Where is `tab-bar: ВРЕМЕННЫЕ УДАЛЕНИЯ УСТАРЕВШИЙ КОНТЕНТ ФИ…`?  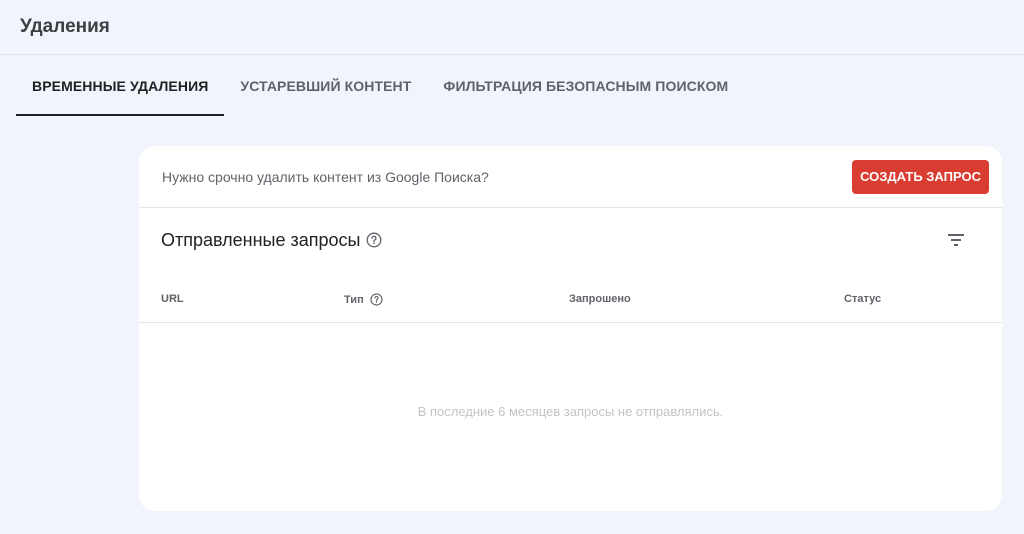 tab-bar: ВРЕМЕННЫЕ УДАЛЕНИЯ УСТАРЕВШИЙ КОНТЕНТ ФИ… is located at coordinates (512, 85).